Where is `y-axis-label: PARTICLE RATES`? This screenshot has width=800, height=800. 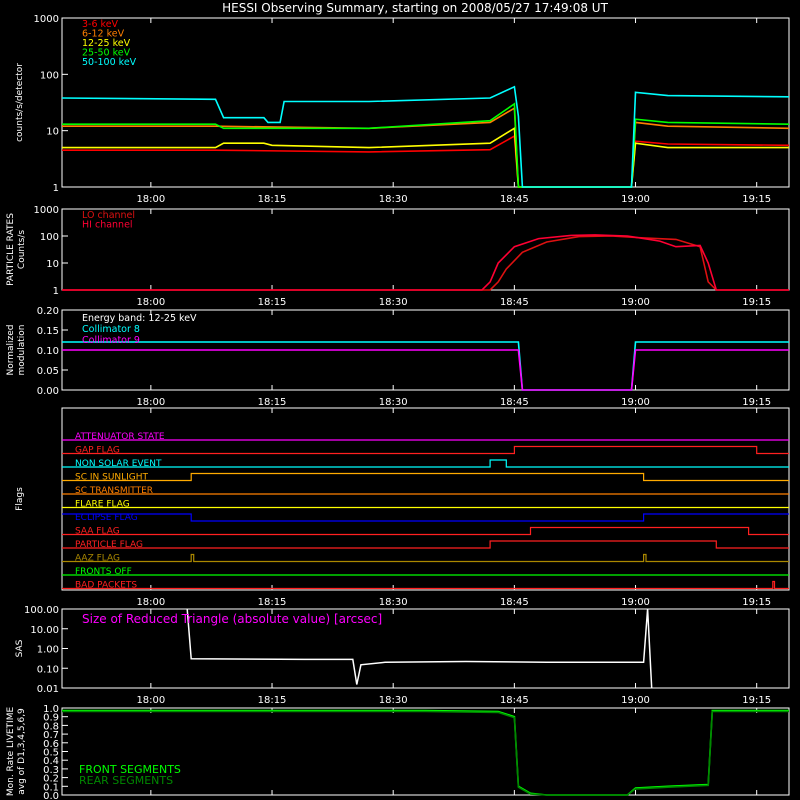
y-axis-label: PARTICLE RATES is located at coordinates (11, 249).